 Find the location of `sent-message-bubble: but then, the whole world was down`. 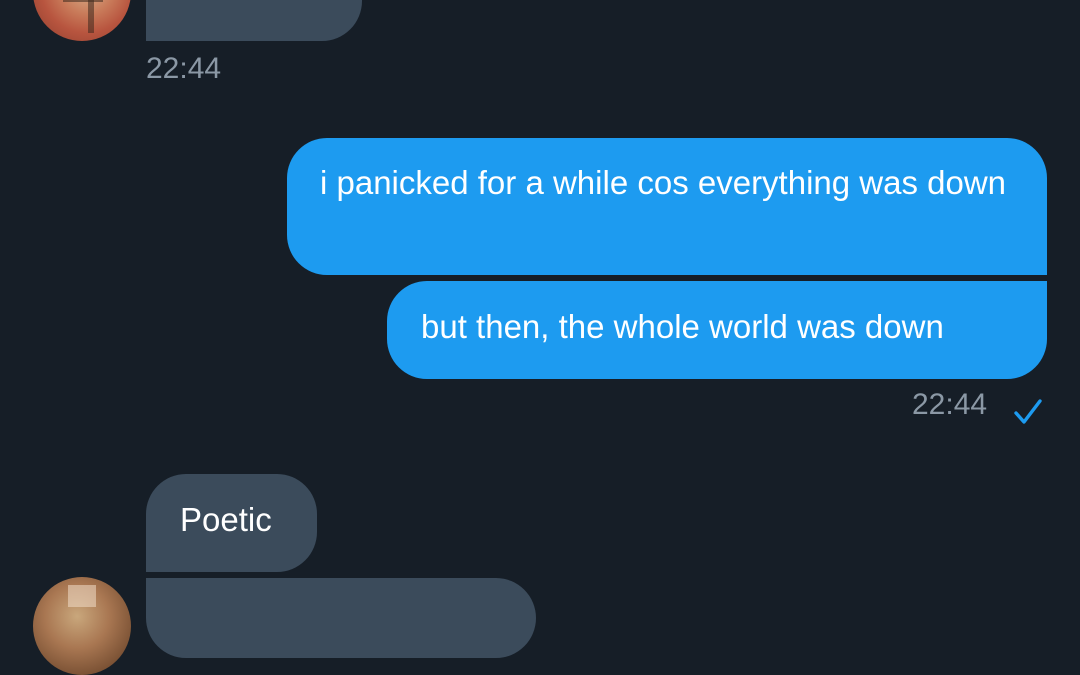

sent-message-bubble: but then, the whole world was down is located at coordinates (717, 330).